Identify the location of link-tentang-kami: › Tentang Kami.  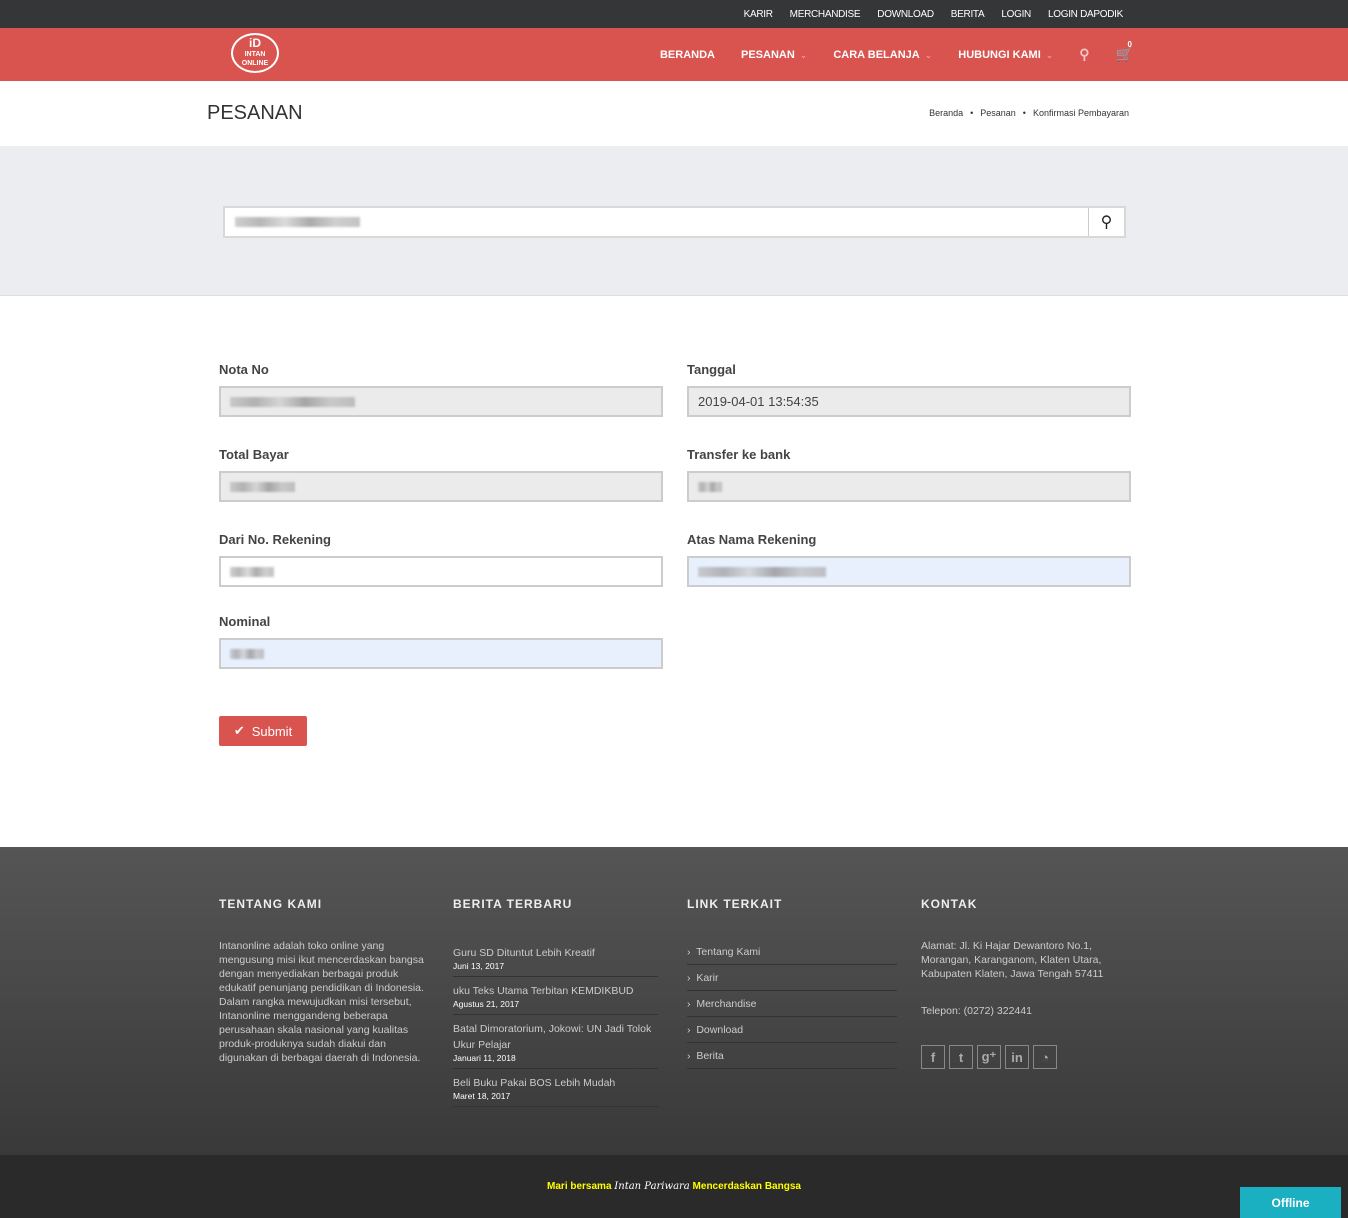
(792, 952).